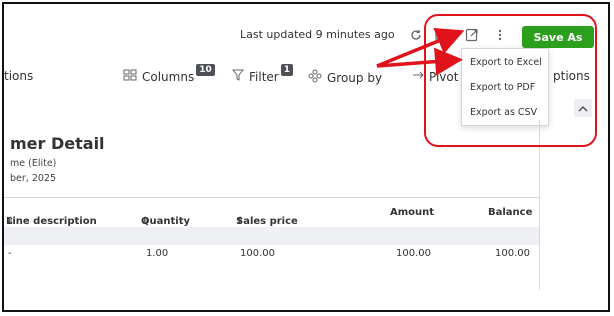 Image resolution: width=614 pixels, height=316 pixels. I want to click on export-to-excel-item: Export to Excel, so click(506, 62).